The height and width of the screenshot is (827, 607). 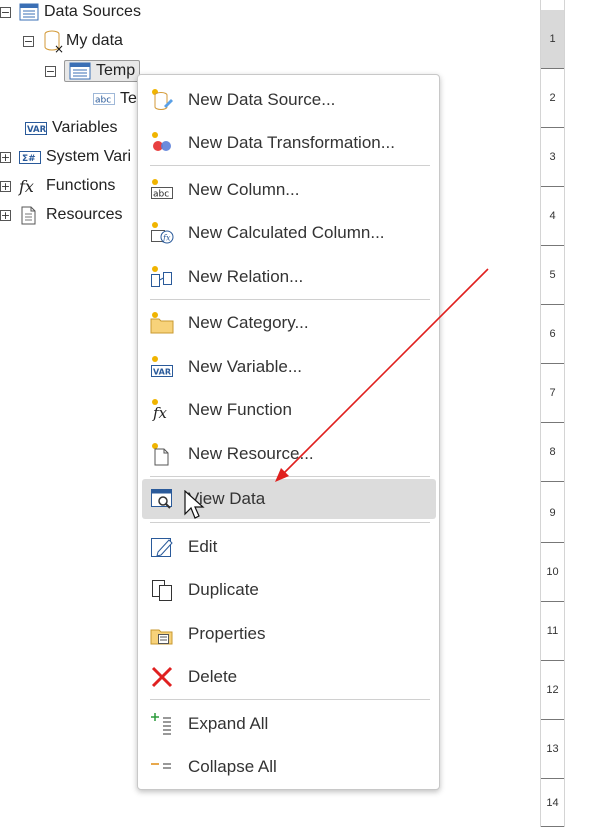 I want to click on menu-item-label: Duplicate, so click(x=223, y=589).